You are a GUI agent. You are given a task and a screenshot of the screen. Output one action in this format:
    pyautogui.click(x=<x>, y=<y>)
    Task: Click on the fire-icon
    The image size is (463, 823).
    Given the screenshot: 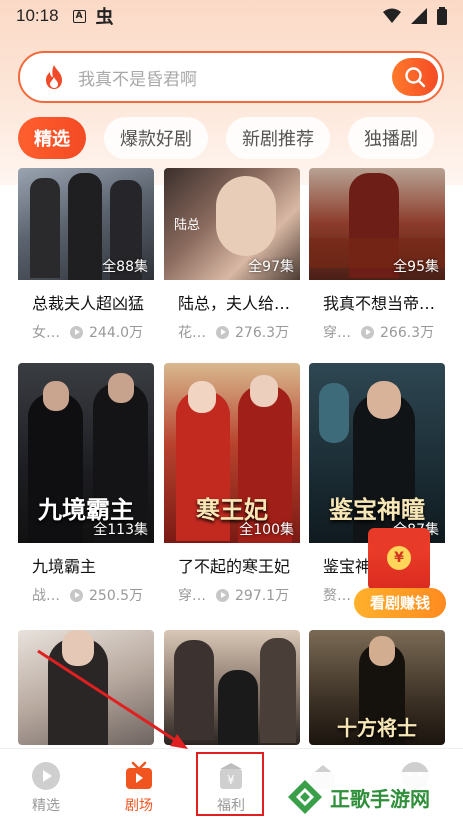 What is the action you would take?
    pyautogui.click(x=54, y=77)
    